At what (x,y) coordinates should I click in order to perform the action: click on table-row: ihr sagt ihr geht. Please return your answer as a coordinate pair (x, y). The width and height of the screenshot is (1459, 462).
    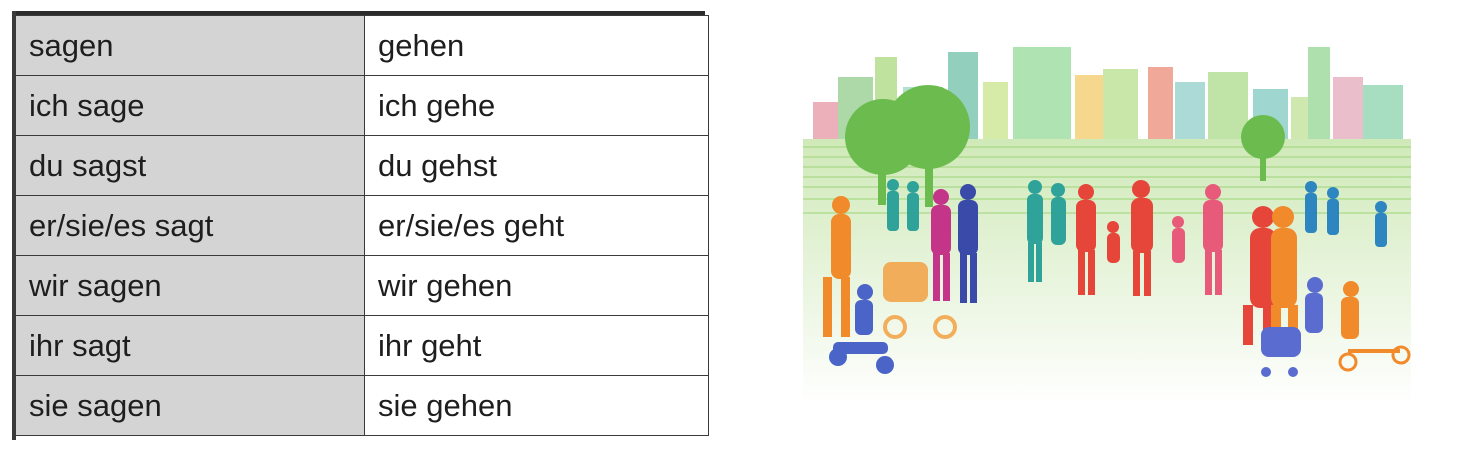
    Looking at the image, I should click on (362, 345).